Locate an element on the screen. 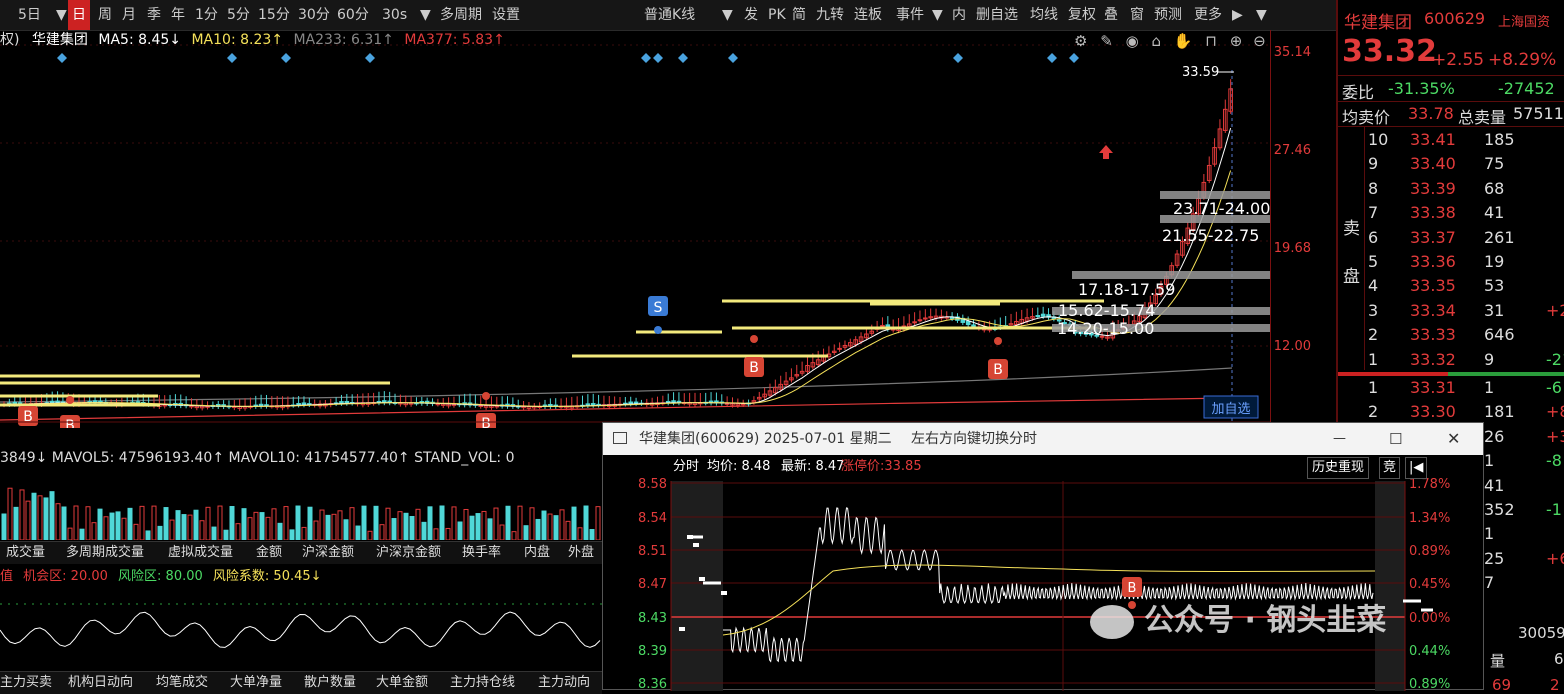 Image resolution: width=1564 pixels, height=694 pixels. toolbar-item: 5分 is located at coordinates (238, 15).